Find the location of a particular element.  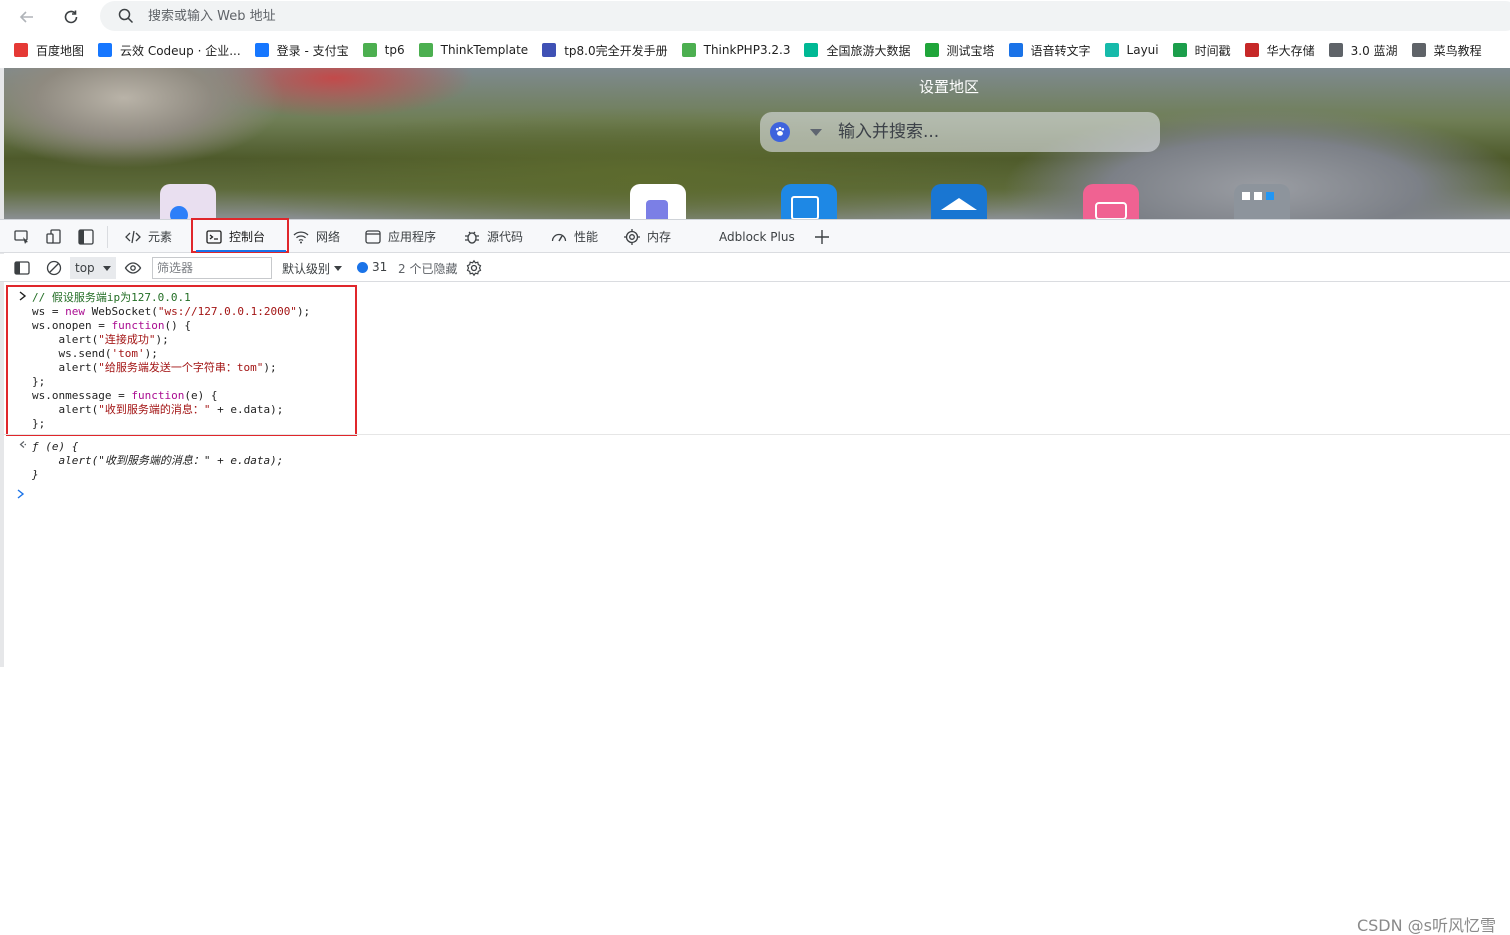

settings-gear-icon is located at coordinates (474, 268).